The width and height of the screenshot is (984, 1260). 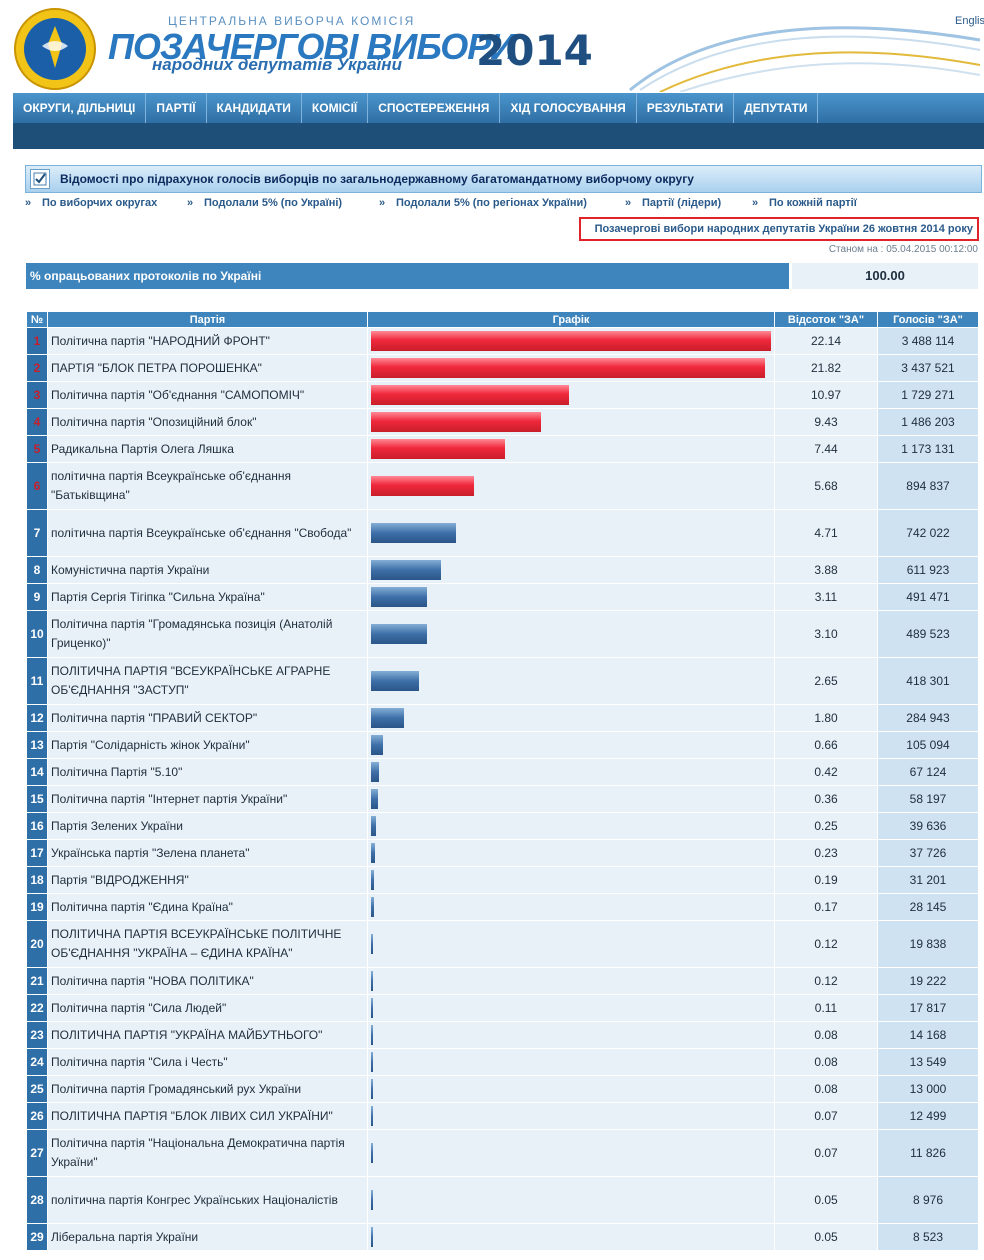 I want to click on nav-item-candidates: КАНДИДАТИ, so click(x=254, y=108).